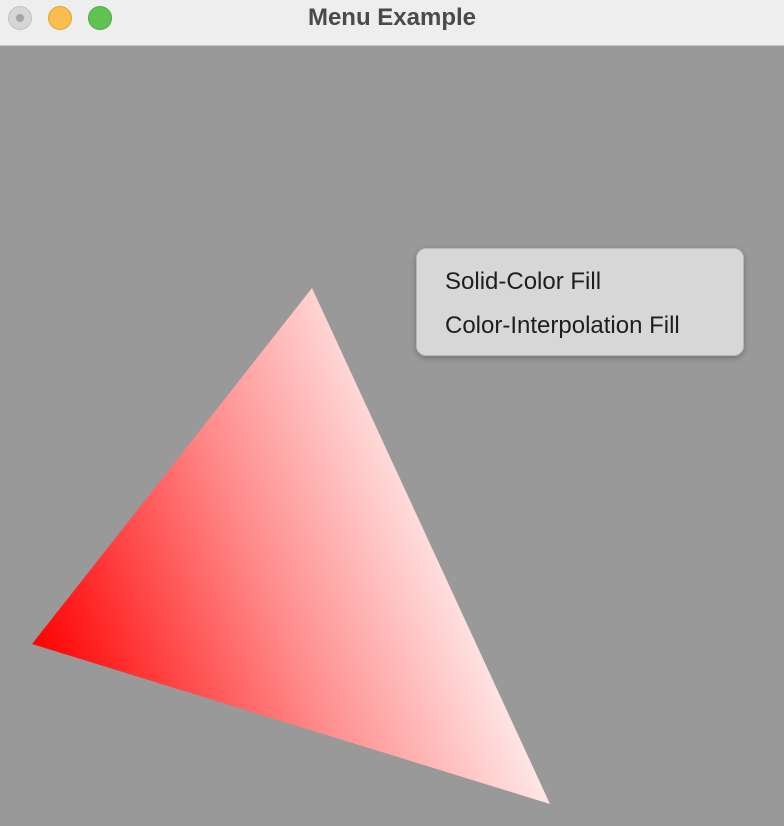  Describe the element at coordinates (580, 285) in the screenshot. I see `menu-item-solid-color-fill: Solid-Color Fill` at that location.